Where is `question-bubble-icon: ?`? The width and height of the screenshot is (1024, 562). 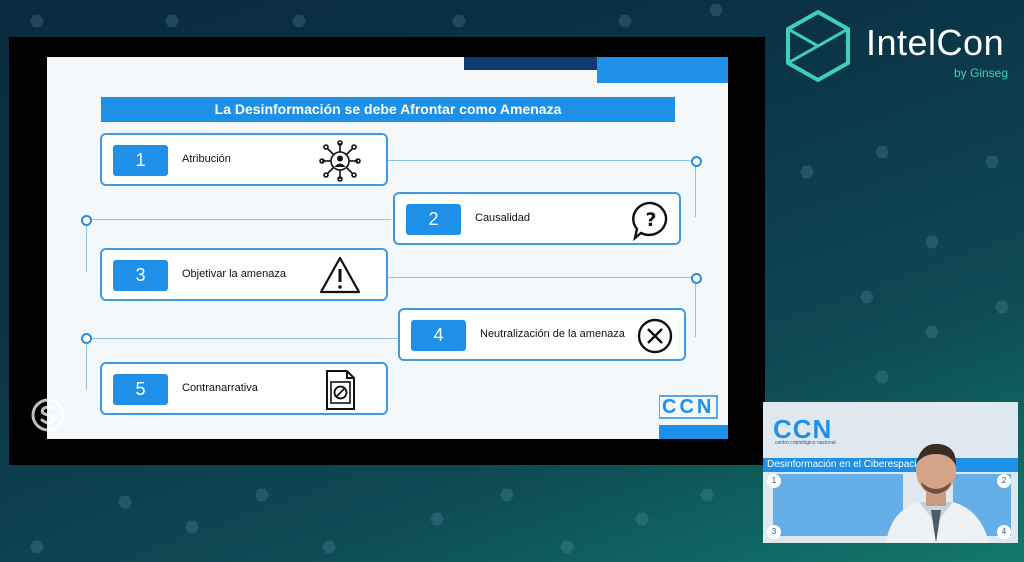
question-bubble-icon: ? is located at coordinates (650, 221).